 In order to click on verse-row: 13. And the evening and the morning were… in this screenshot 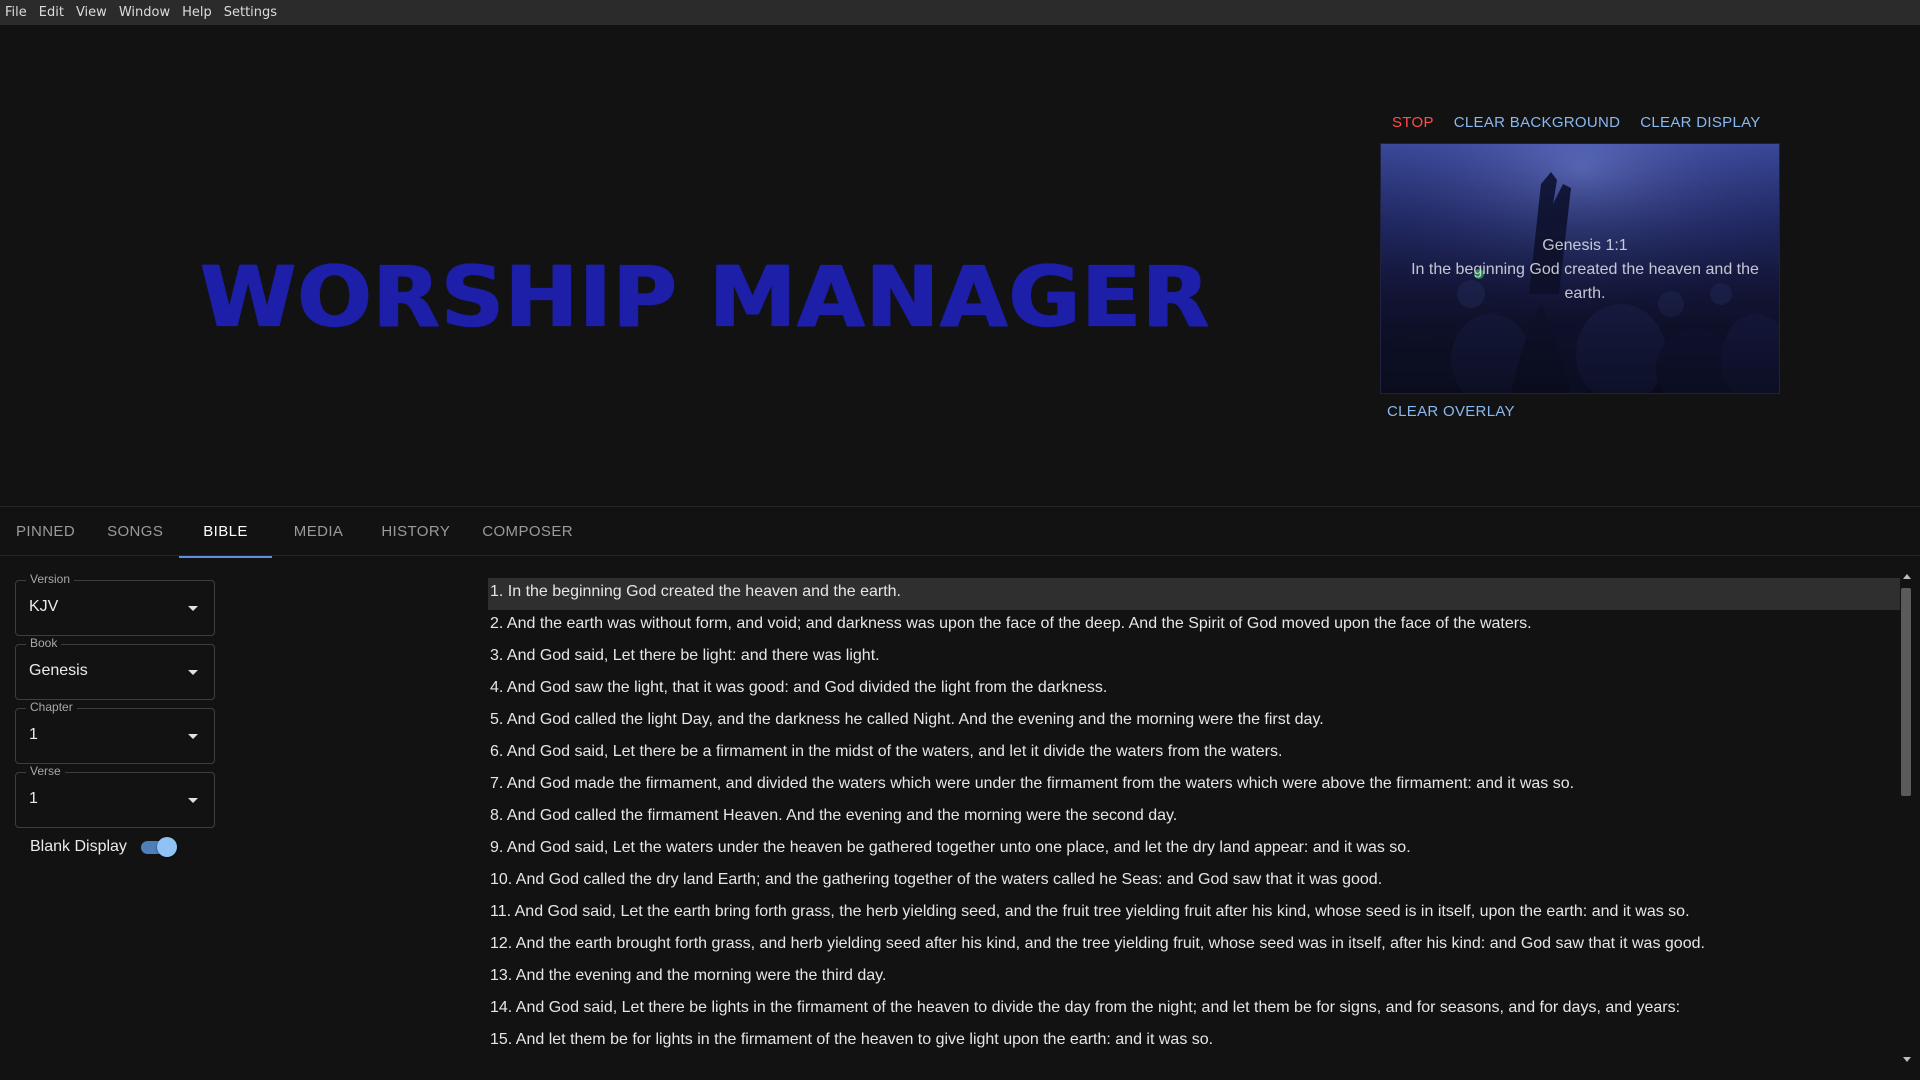, I will do `click(1194, 978)`.